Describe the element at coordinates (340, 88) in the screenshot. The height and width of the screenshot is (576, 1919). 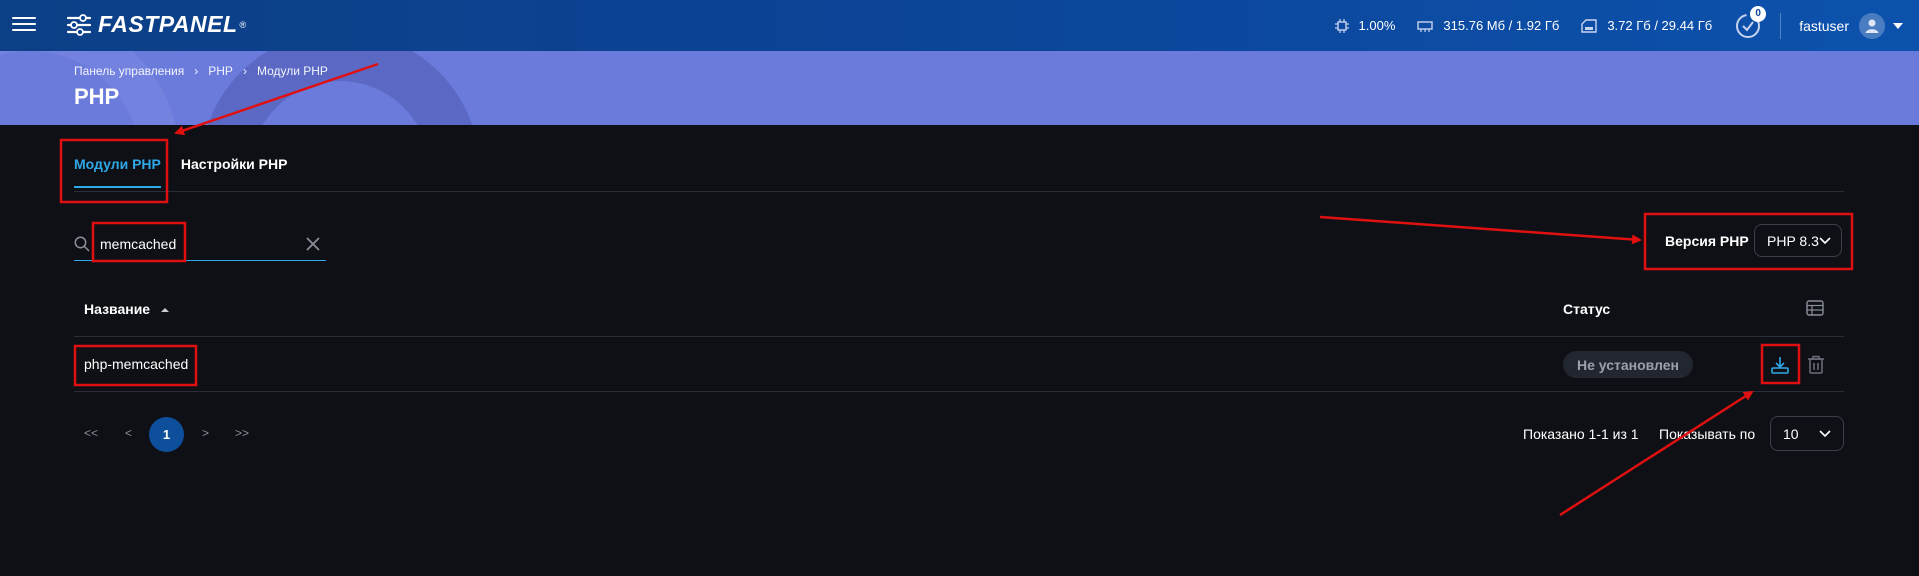
I see `decorative-shape` at that location.